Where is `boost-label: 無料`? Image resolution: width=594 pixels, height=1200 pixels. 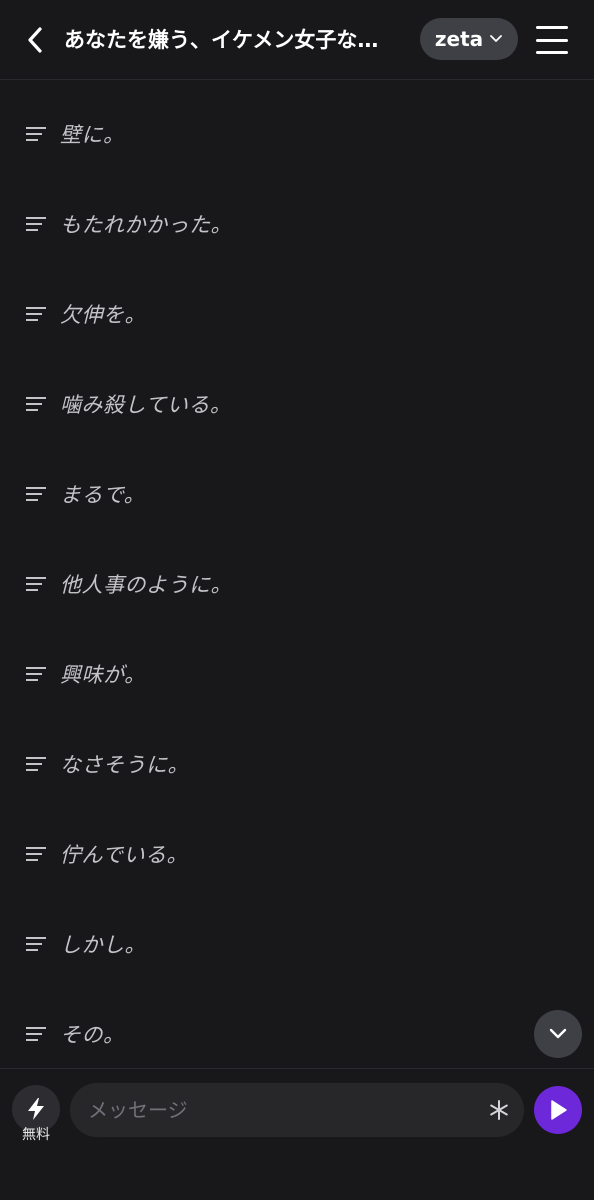
boost-label: 無料 is located at coordinates (36, 1135).